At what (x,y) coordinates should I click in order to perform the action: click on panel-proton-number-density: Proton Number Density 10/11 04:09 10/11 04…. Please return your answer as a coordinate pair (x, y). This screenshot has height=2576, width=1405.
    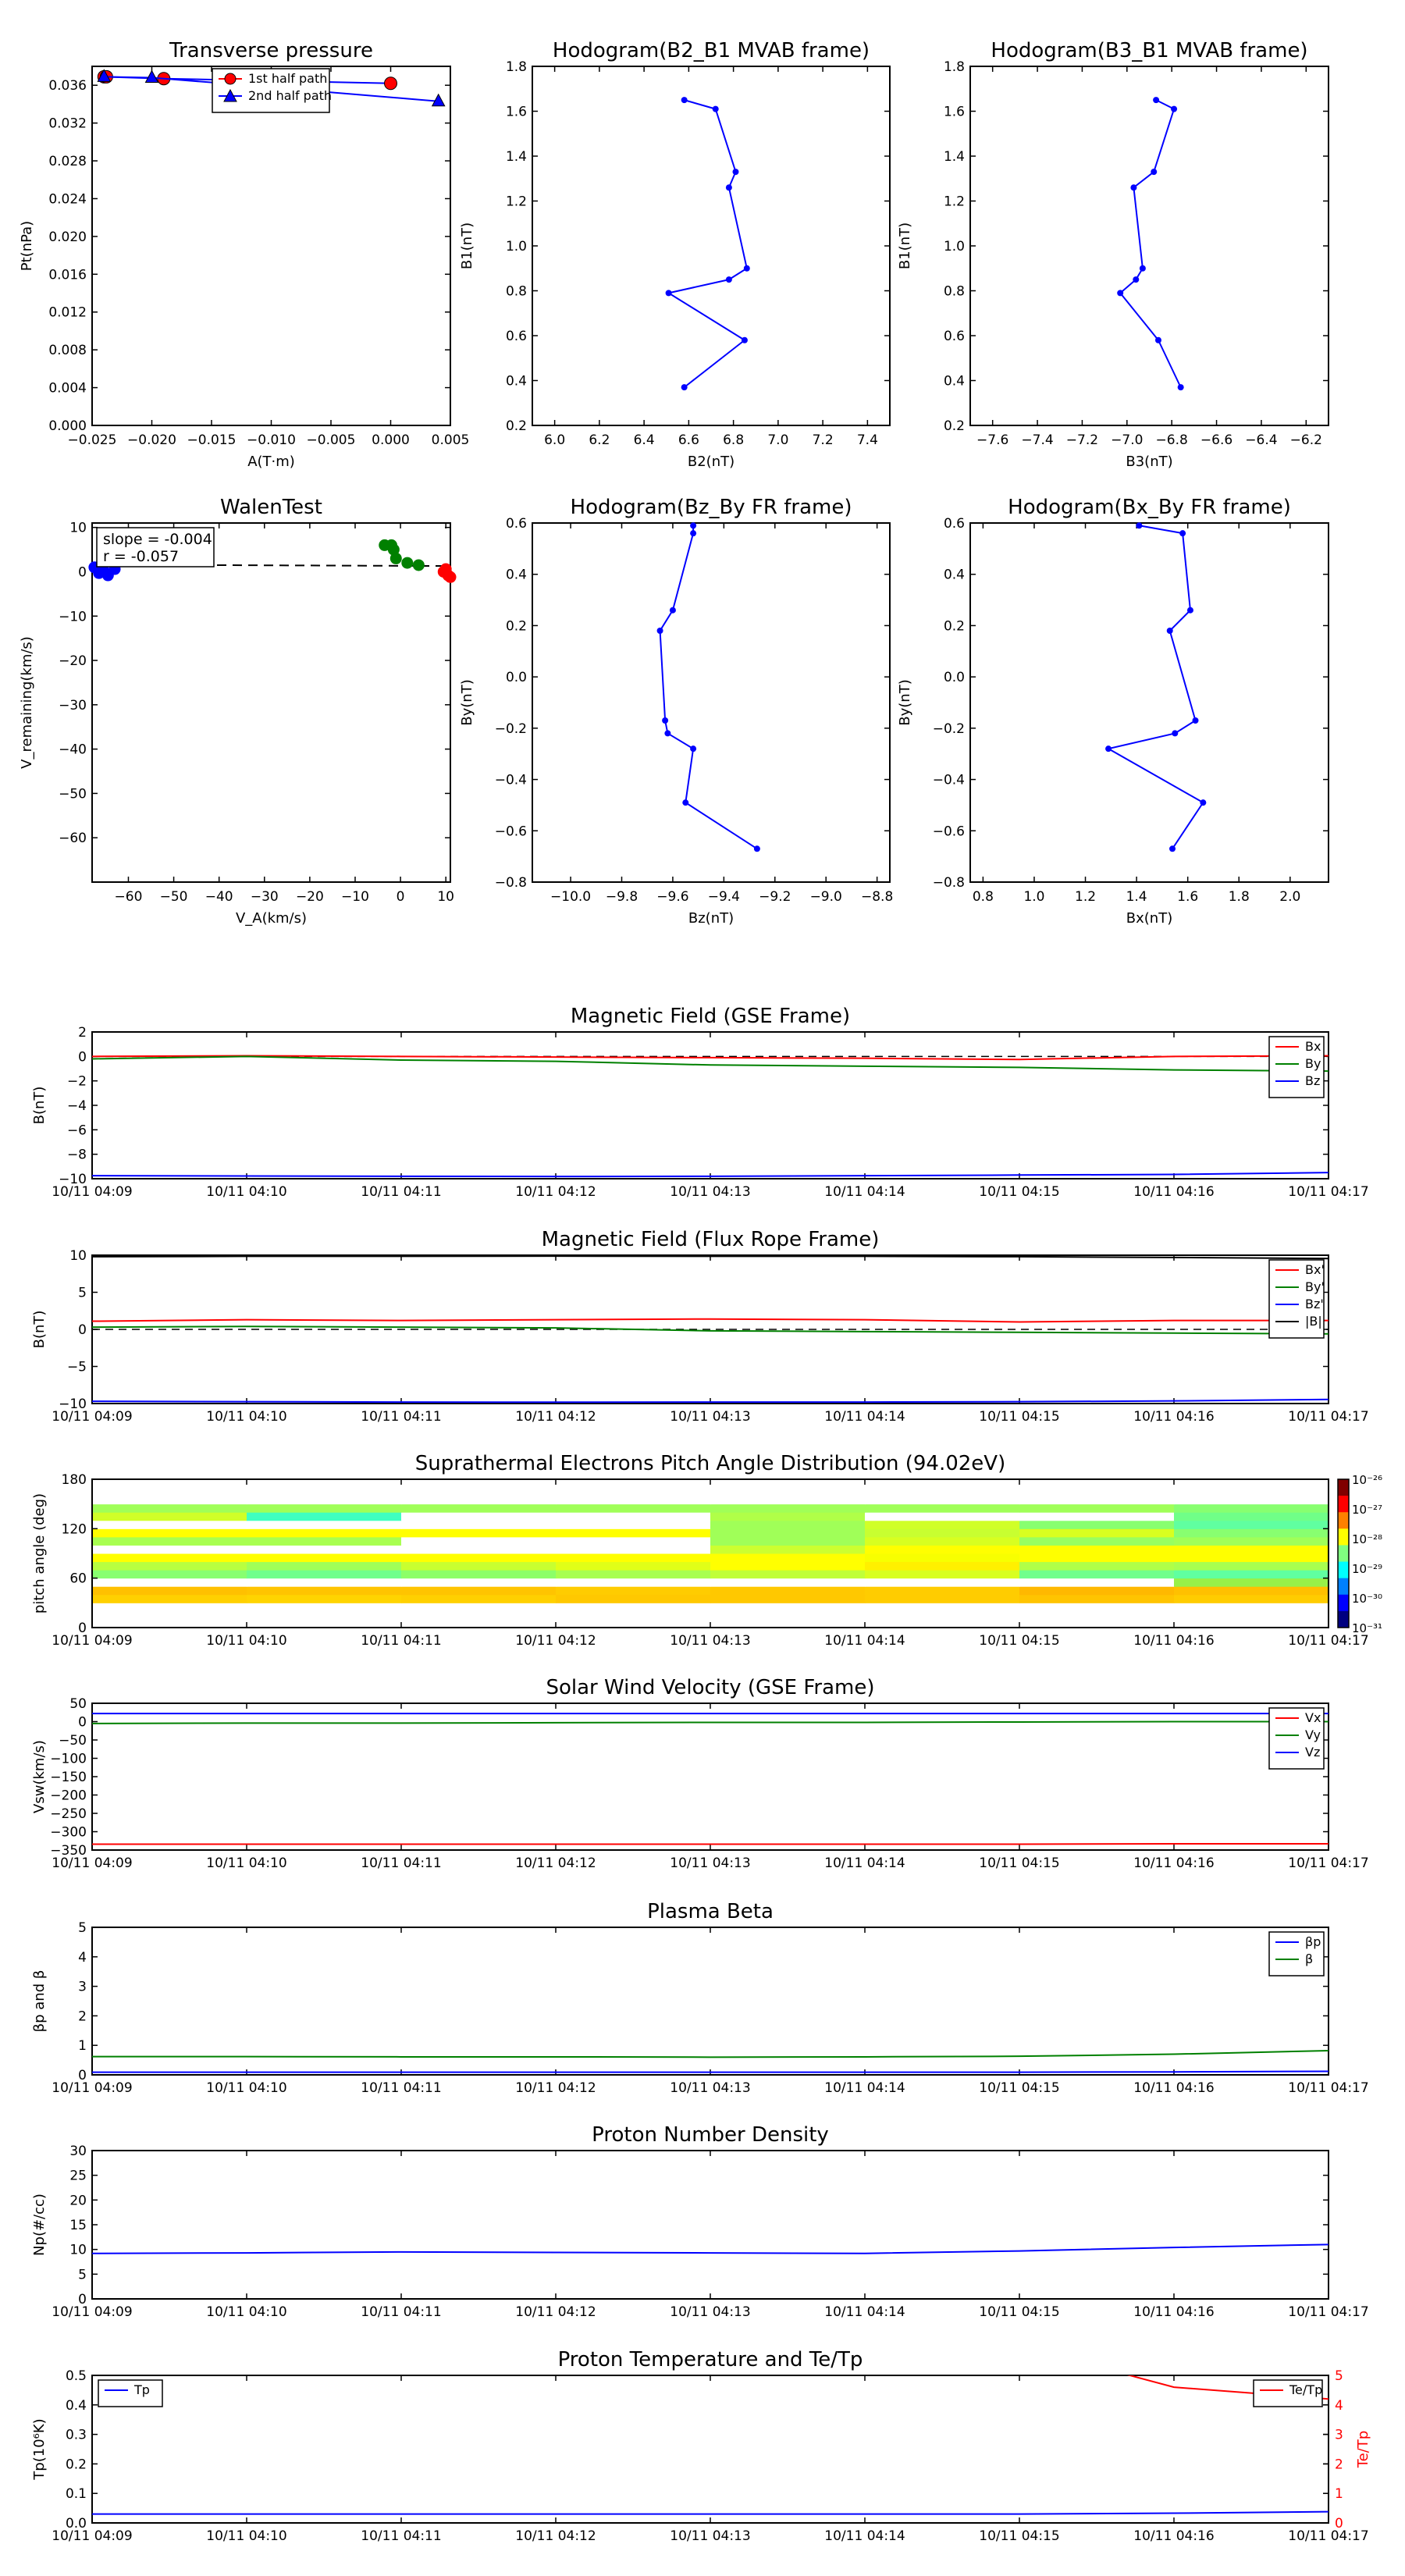
    Looking at the image, I should click on (700, 2221).